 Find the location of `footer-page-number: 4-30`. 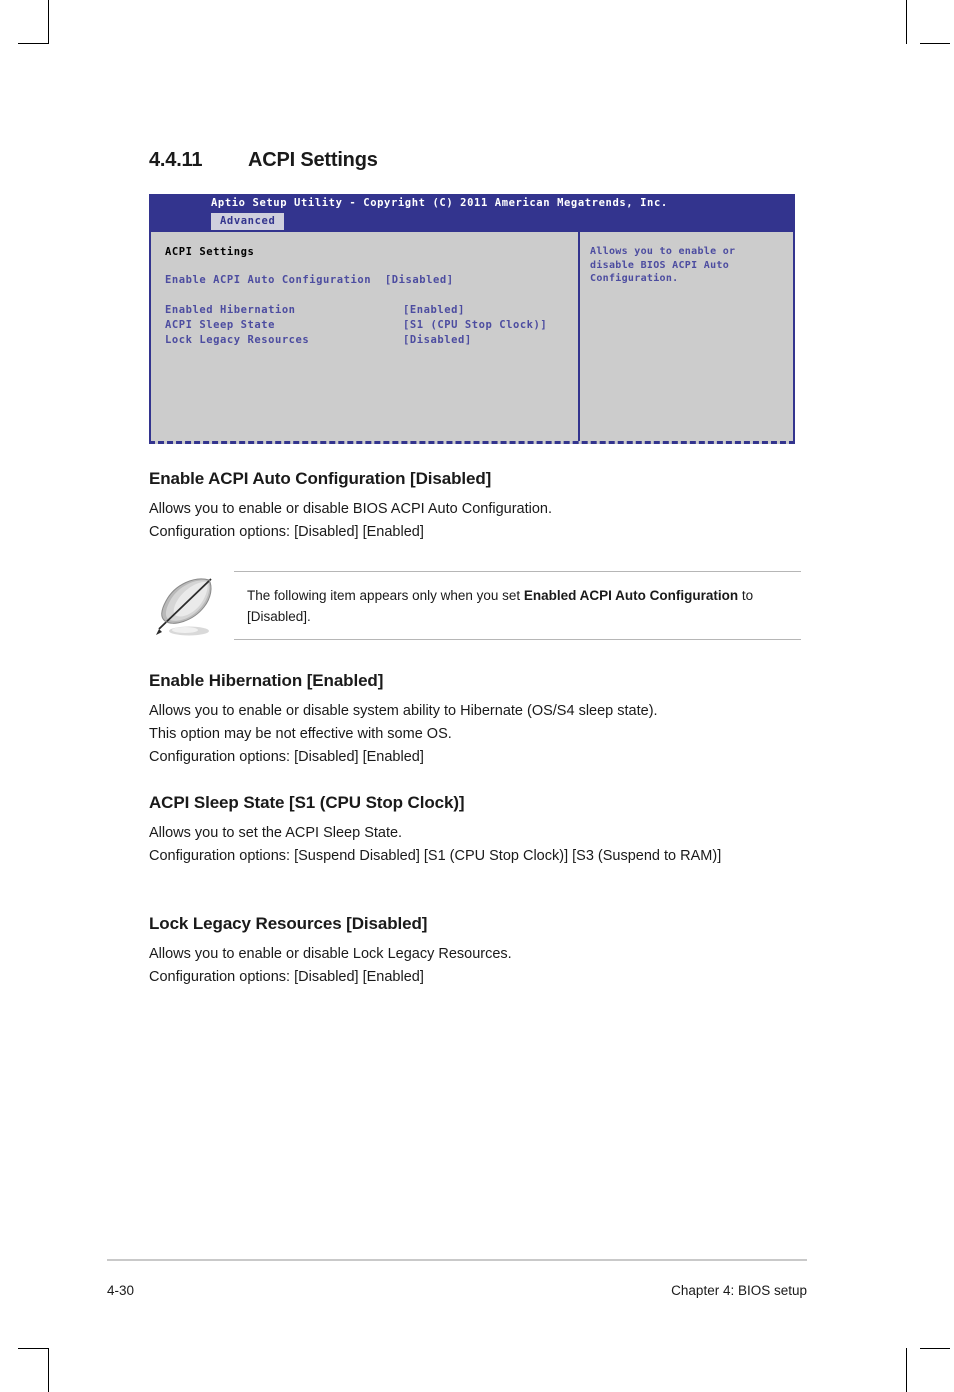

footer-page-number: 4-30 is located at coordinates (121, 1290).